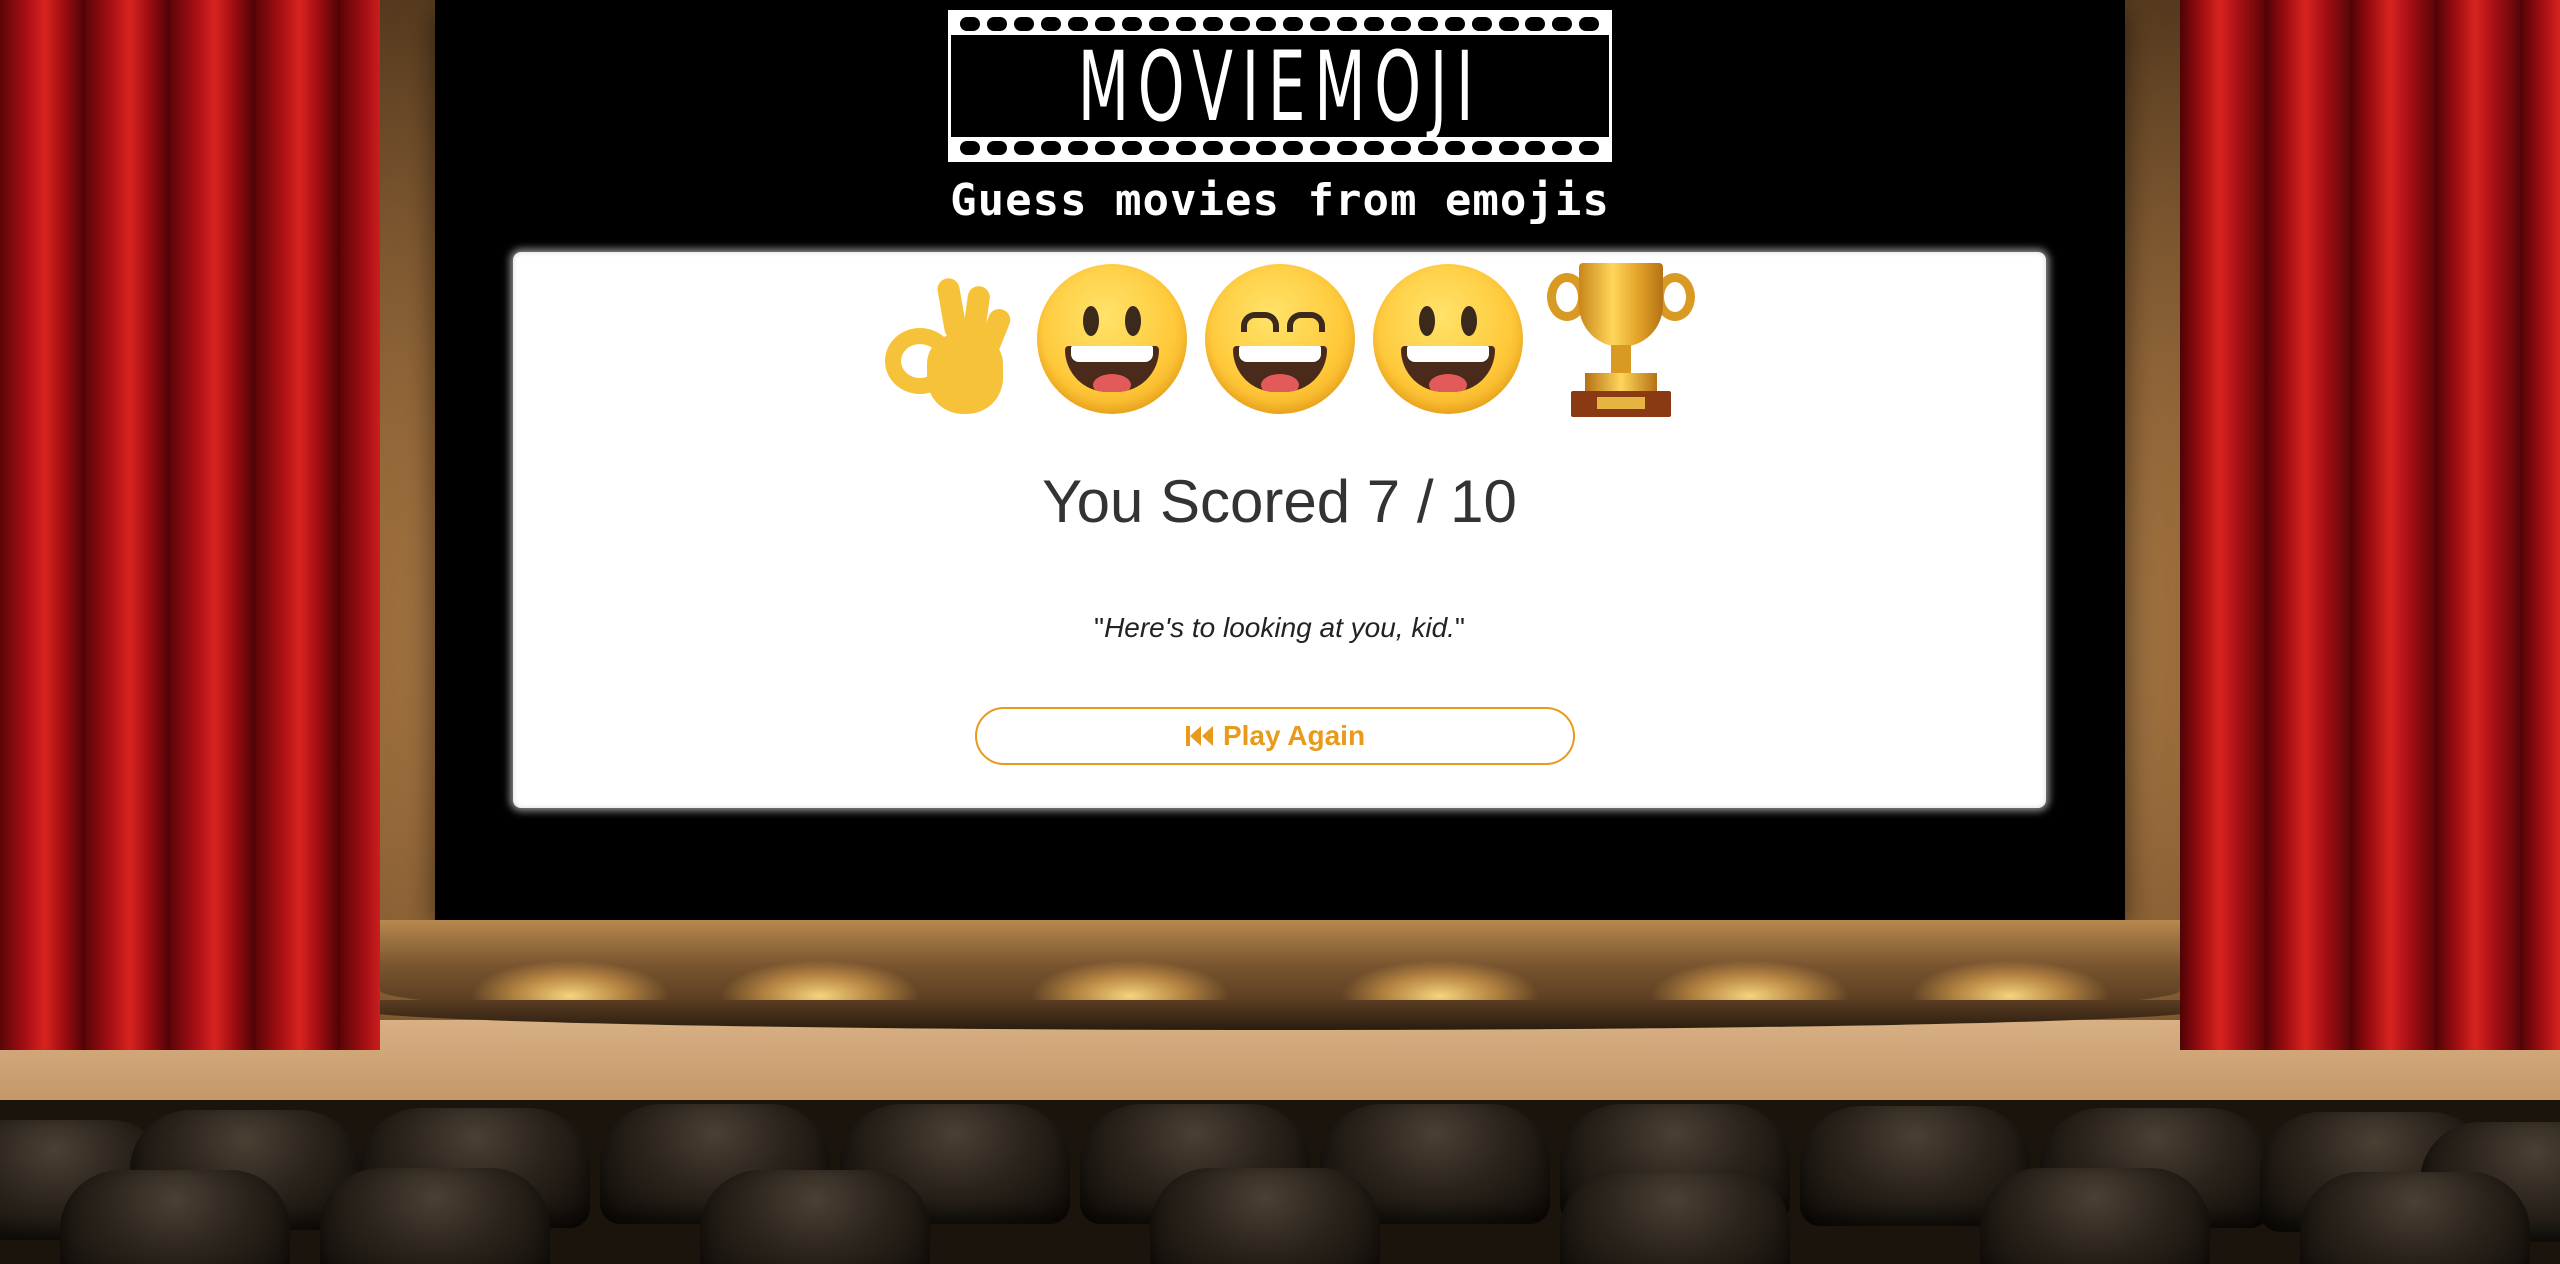 This screenshot has width=2560, height=1264. Describe the element at coordinates (944, 339) in the screenshot. I see `ok-hand-emoji` at that location.